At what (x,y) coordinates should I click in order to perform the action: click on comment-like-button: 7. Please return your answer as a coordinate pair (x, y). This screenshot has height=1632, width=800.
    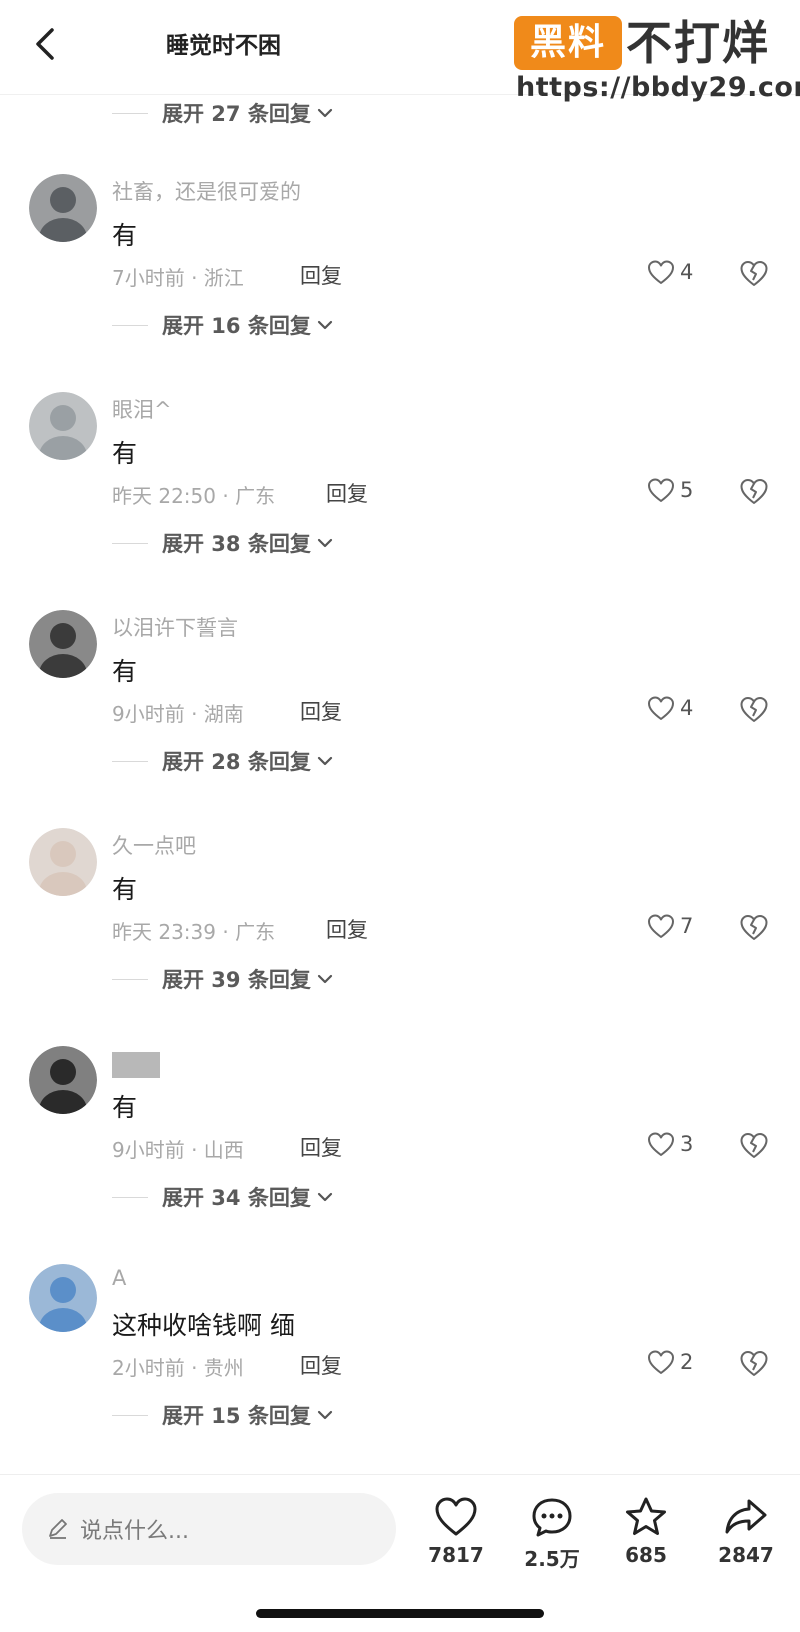
    Looking at the image, I should click on (669, 926).